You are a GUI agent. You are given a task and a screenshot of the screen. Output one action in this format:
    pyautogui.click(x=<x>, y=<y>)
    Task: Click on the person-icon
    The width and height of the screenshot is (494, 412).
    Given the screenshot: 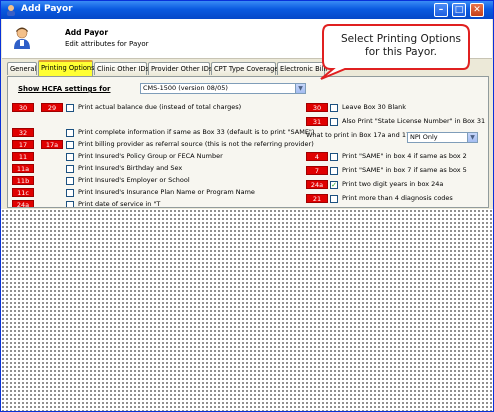 What is the action you would take?
    pyautogui.click(x=22, y=38)
    